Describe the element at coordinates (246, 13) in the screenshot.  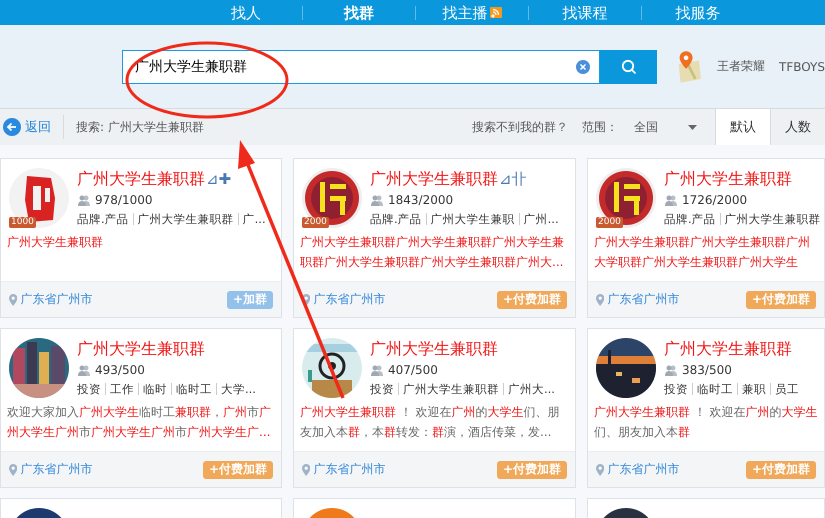
I see `nav-tab: 找人` at that location.